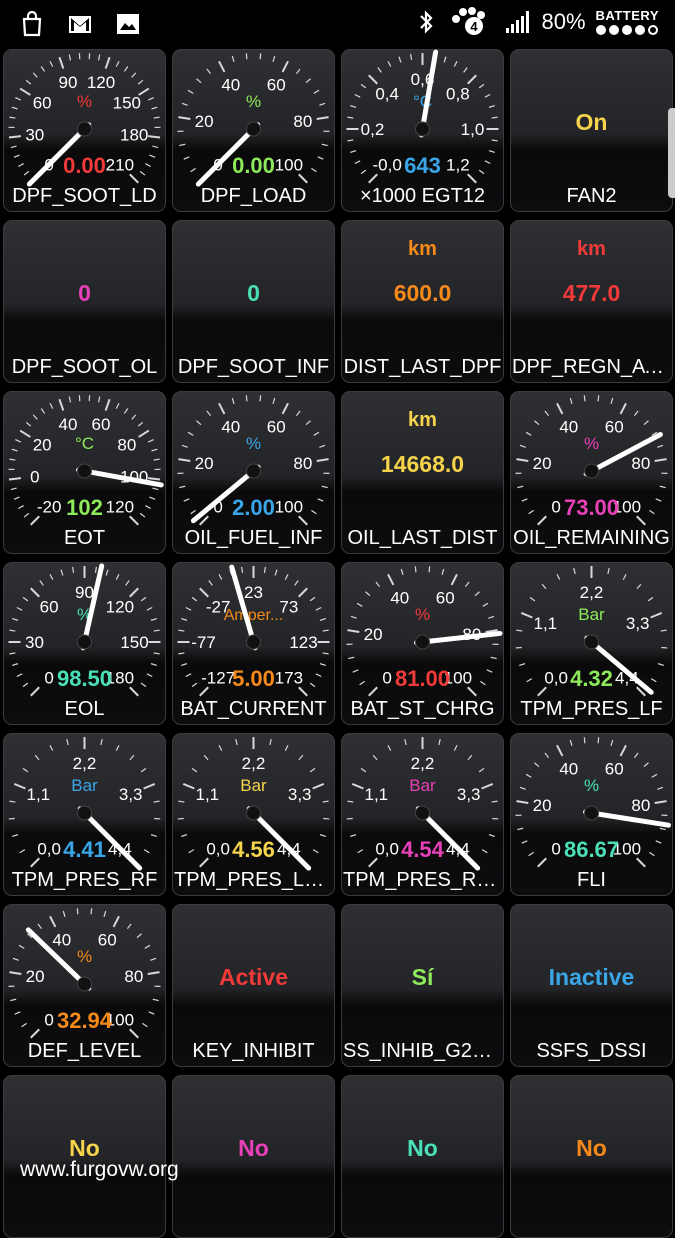 This screenshot has height=1238, width=675. What do you see at coordinates (671, 153) in the screenshot?
I see `edge-panel-handle` at bounding box center [671, 153].